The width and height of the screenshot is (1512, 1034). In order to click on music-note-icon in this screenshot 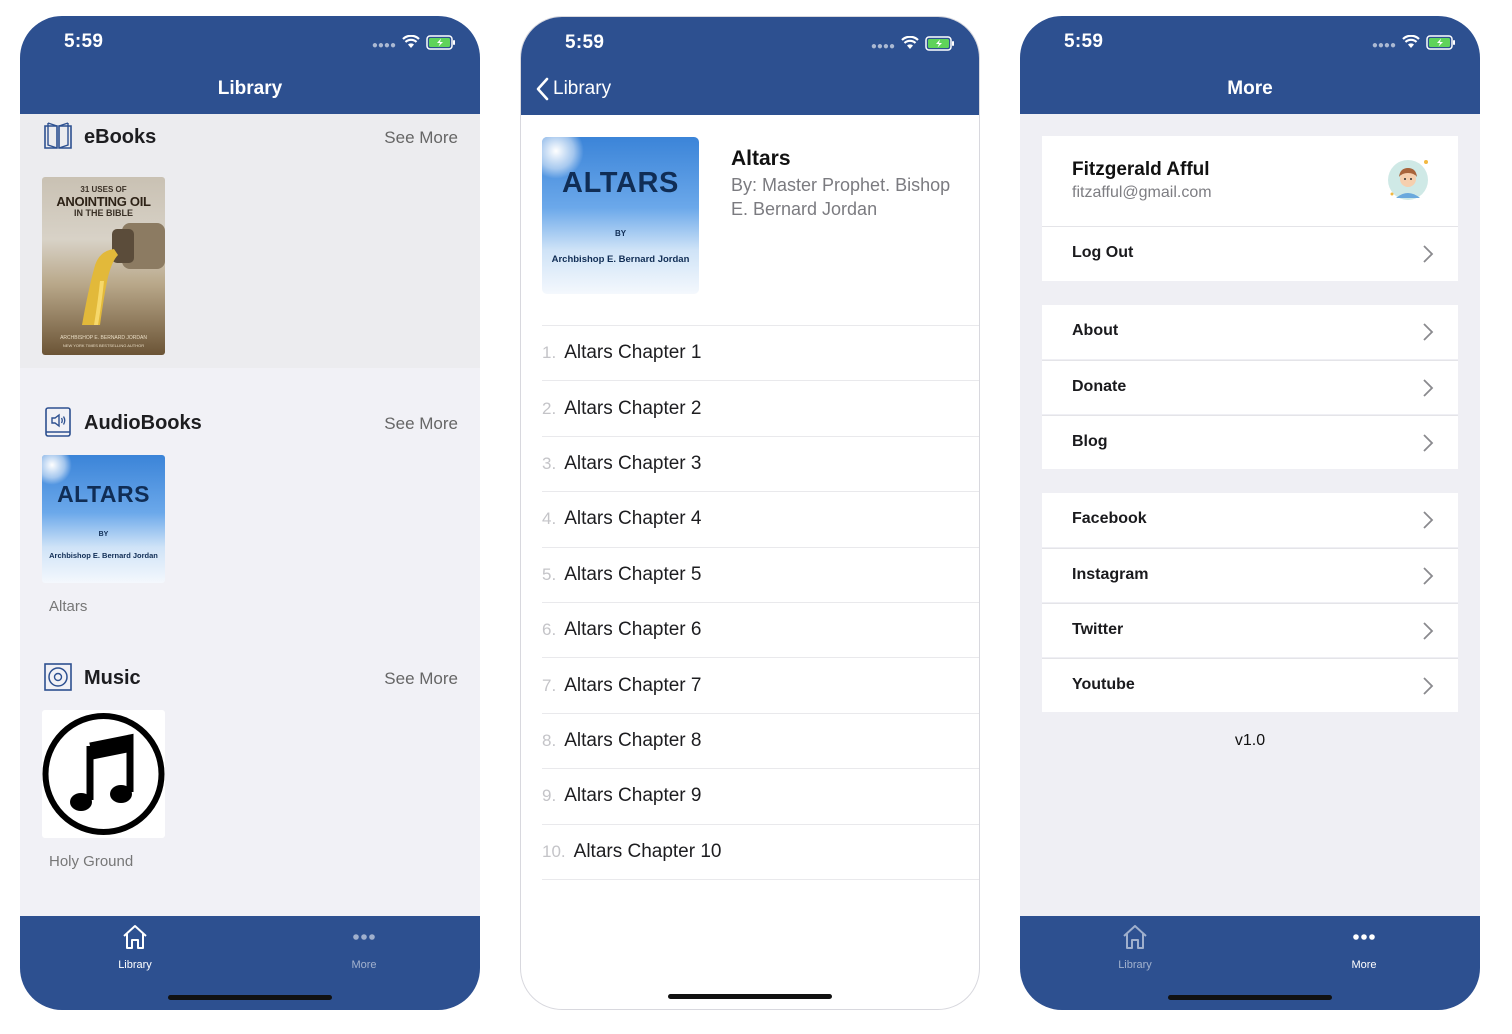, I will do `click(103, 774)`.